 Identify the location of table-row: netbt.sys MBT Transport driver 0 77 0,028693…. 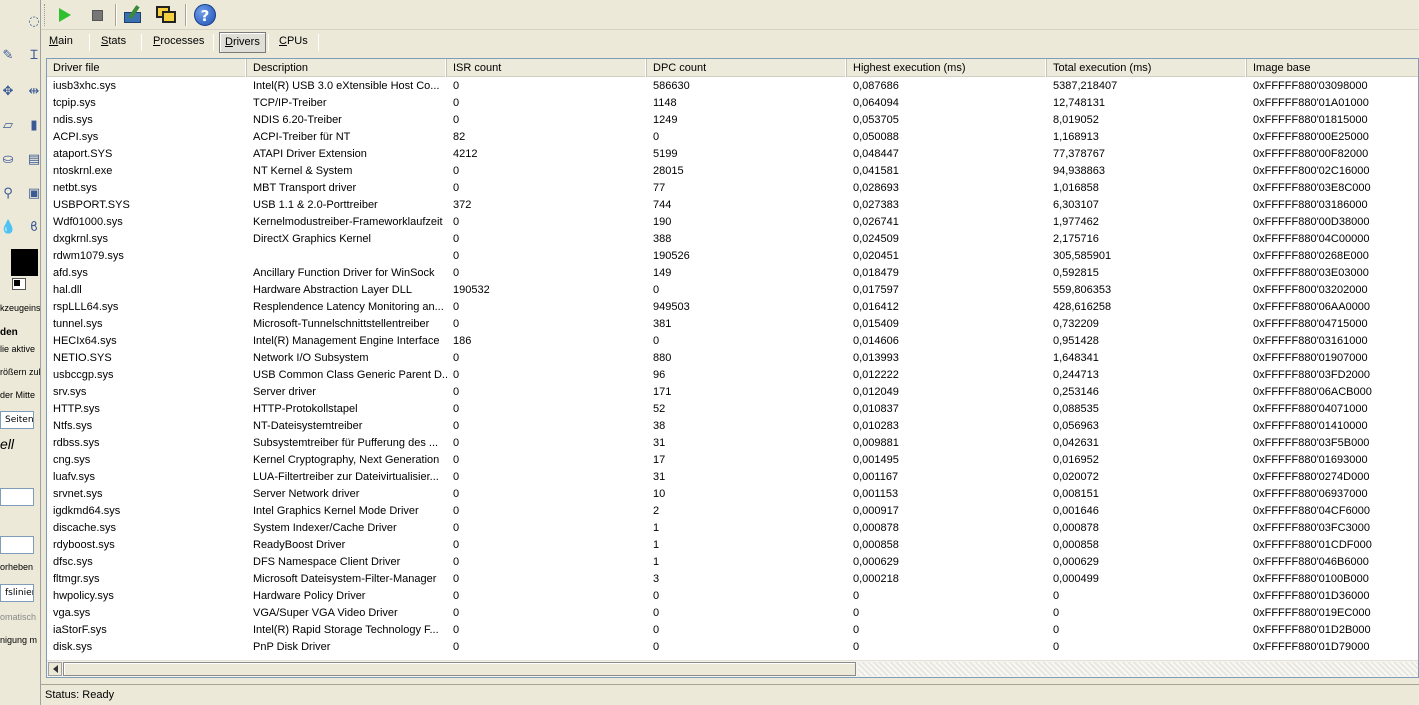
(732, 188).